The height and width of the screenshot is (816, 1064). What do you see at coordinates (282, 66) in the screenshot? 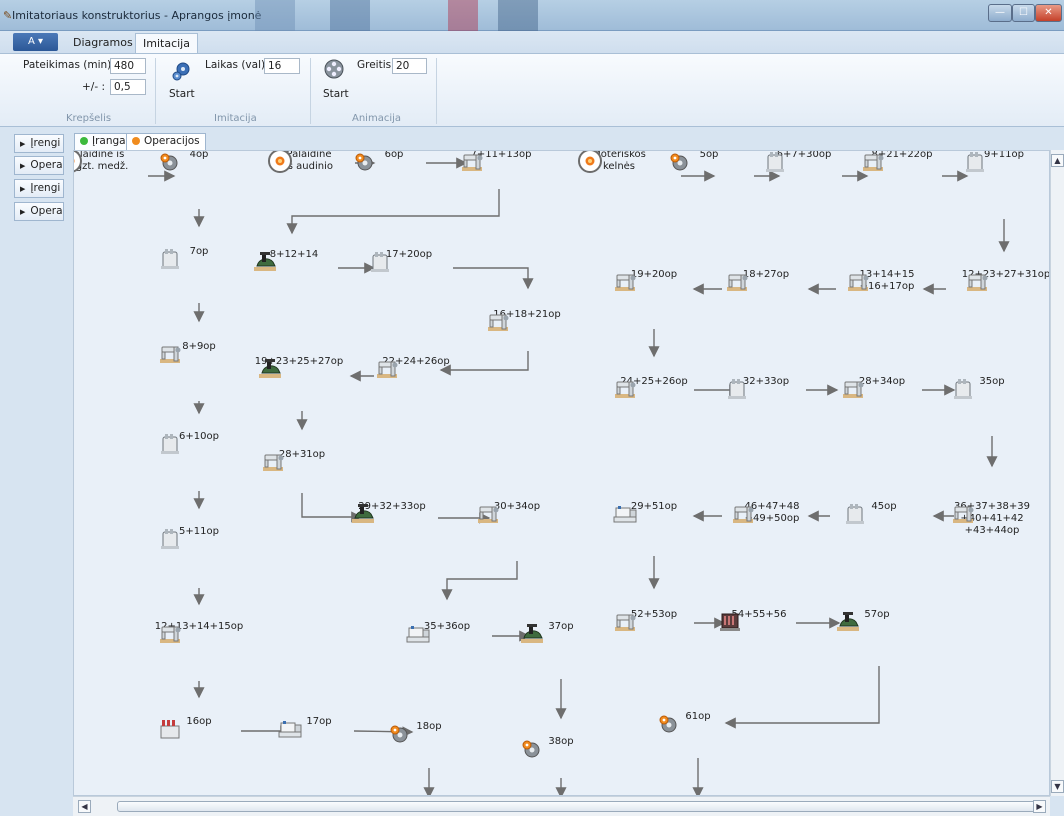
I see `laikas-input: 16` at bounding box center [282, 66].